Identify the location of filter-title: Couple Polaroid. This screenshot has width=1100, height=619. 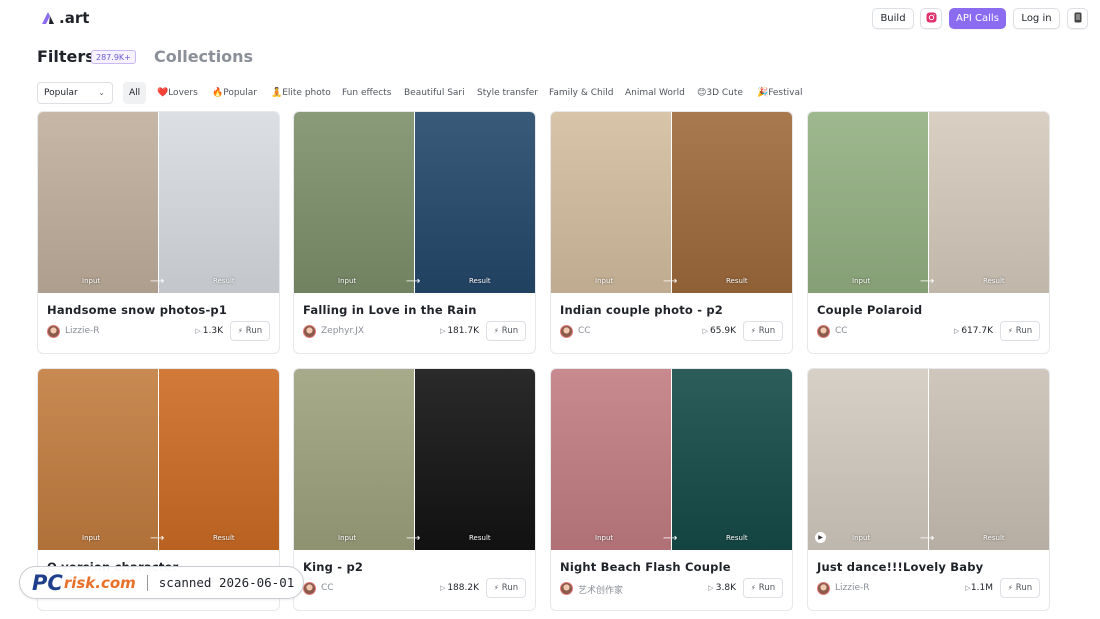
(869, 310).